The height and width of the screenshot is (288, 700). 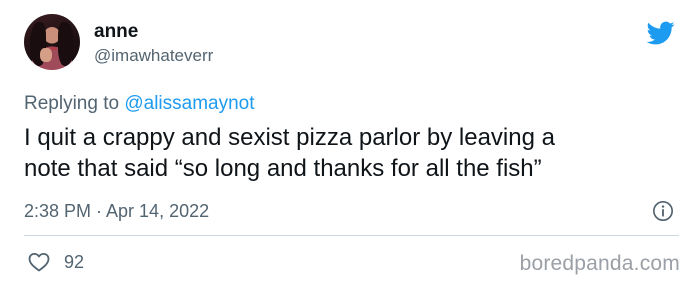 I want to click on avatar-lips, so click(x=53, y=48).